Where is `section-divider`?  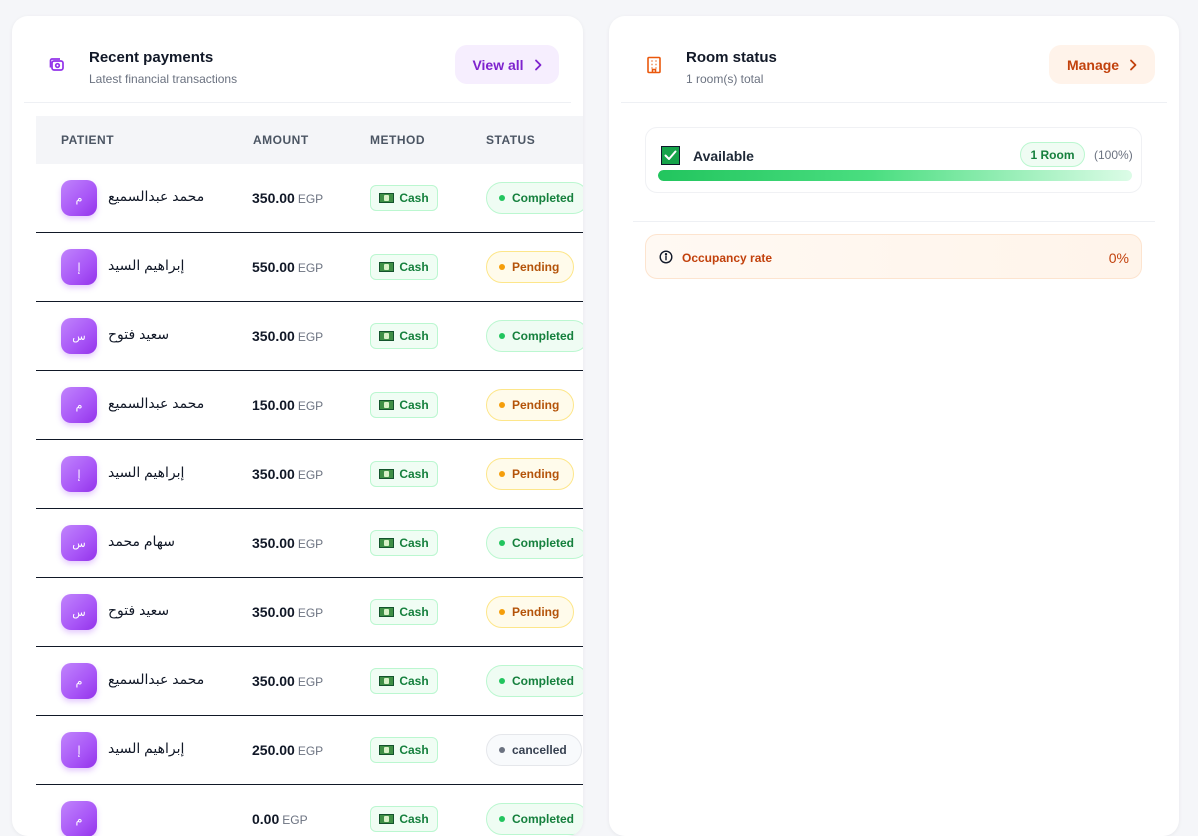
section-divider is located at coordinates (894, 221).